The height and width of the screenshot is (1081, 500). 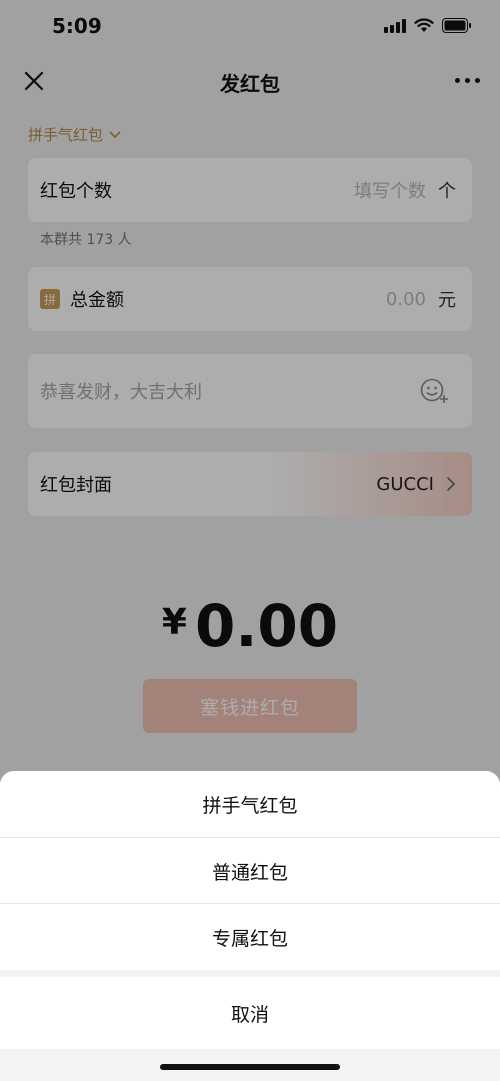 What do you see at coordinates (250, 1013) in the screenshot?
I see `sheet-cancel-button: 取消` at bounding box center [250, 1013].